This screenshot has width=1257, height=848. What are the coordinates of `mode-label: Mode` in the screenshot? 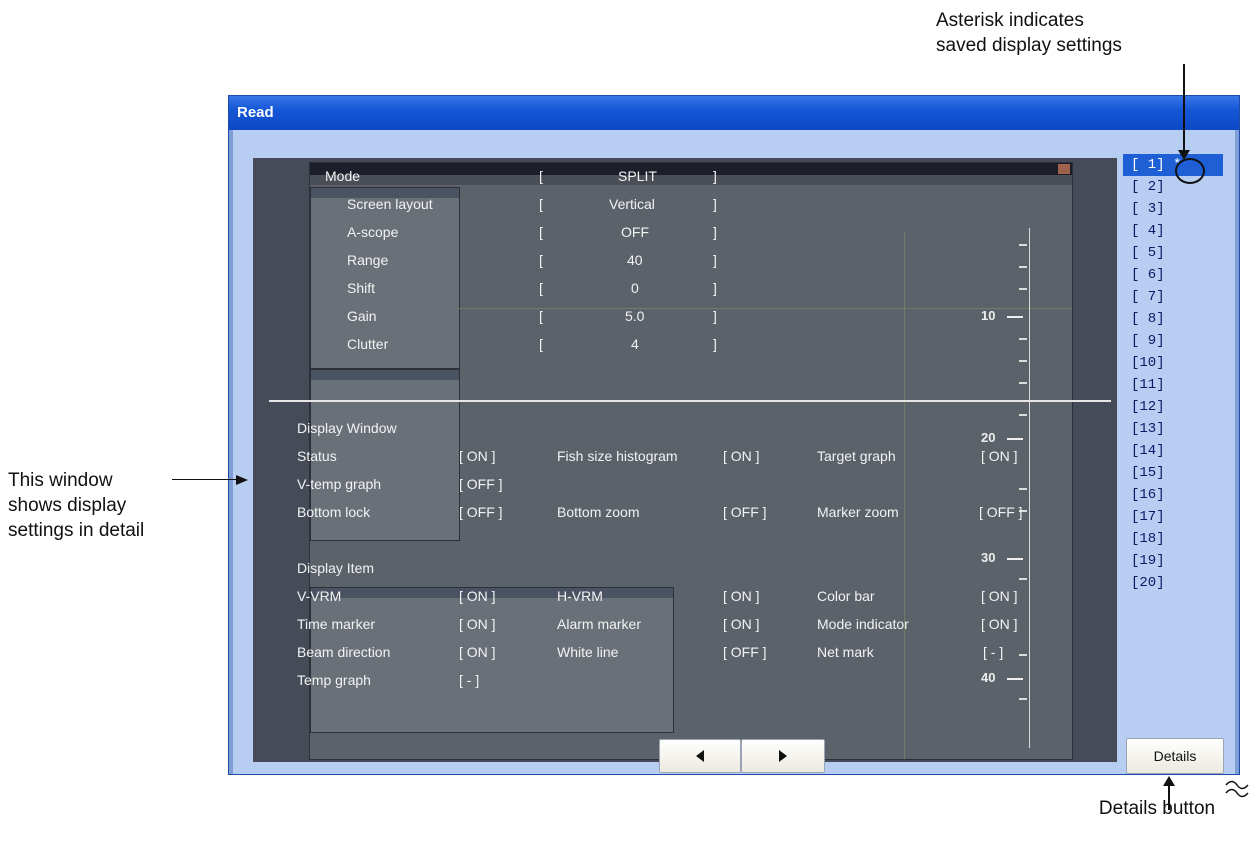 It's located at (343, 176).